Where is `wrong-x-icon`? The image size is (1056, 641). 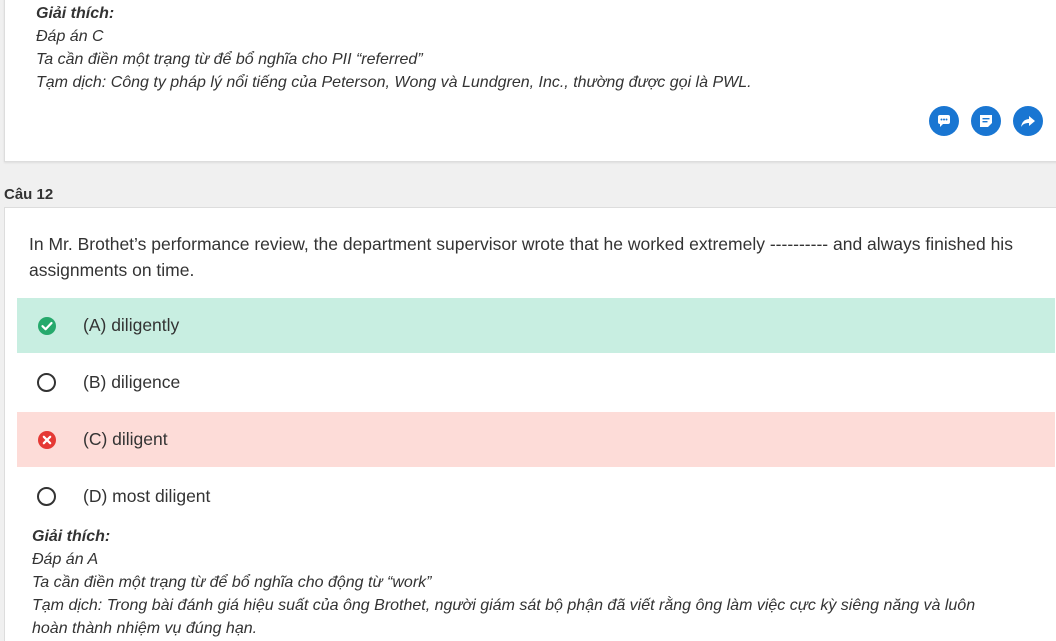 wrong-x-icon is located at coordinates (47, 440).